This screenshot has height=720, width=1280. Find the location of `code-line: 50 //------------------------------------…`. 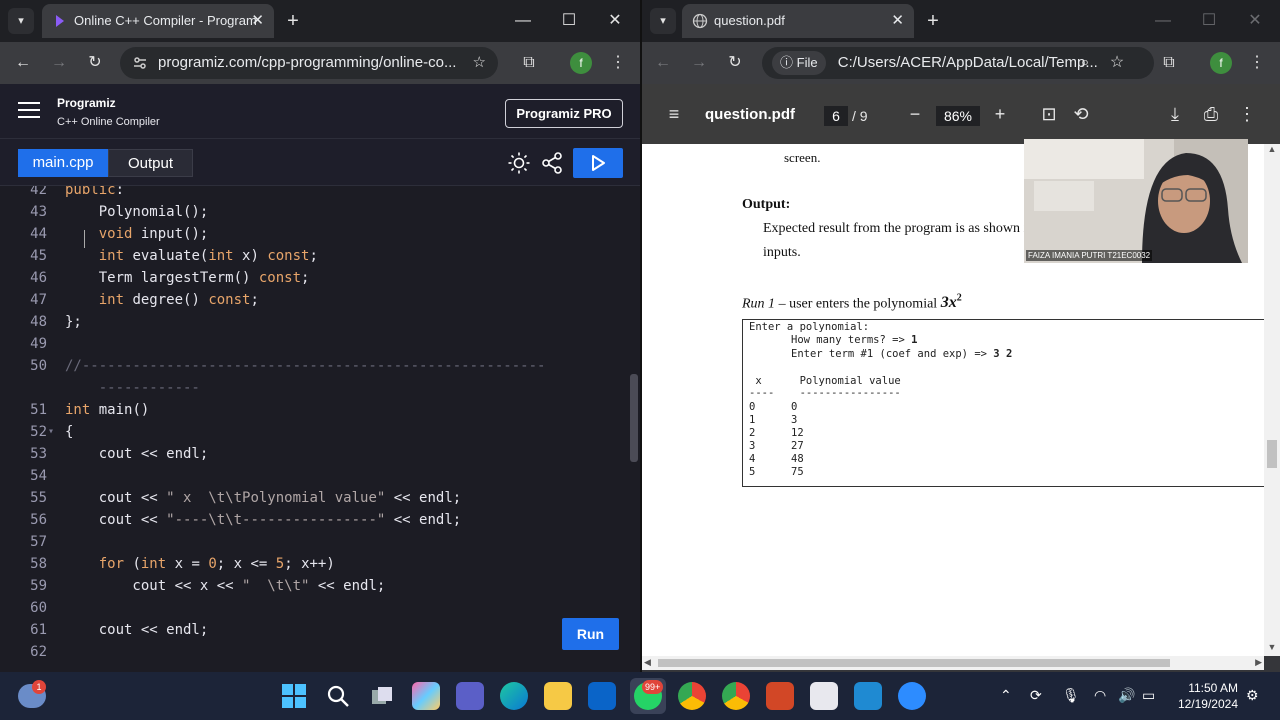

code-line: 50 //------------------------------------… is located at coordinates (305, 366).